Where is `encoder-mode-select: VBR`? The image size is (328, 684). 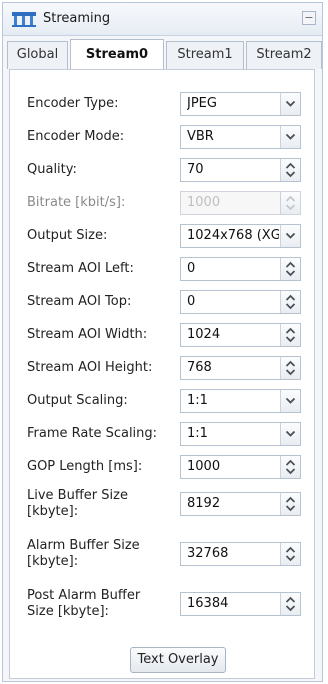
encoder-mode-select: VBR is located at coordinates (240, 137).